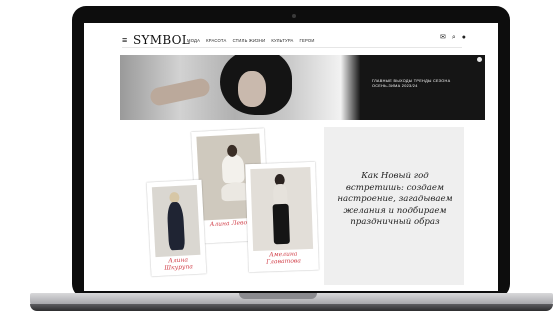 The image size is (553, 311). Describe the element at coordinates (284, 258) in the screenshot. I see `polaroid-caption: Амелина Главатова` at that location.